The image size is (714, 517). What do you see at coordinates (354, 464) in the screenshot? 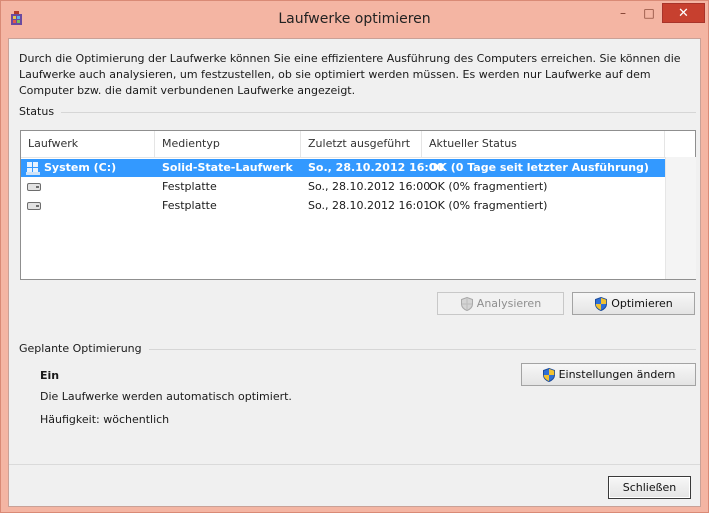
I see `footer-divider` at bounding box center [354, 464].